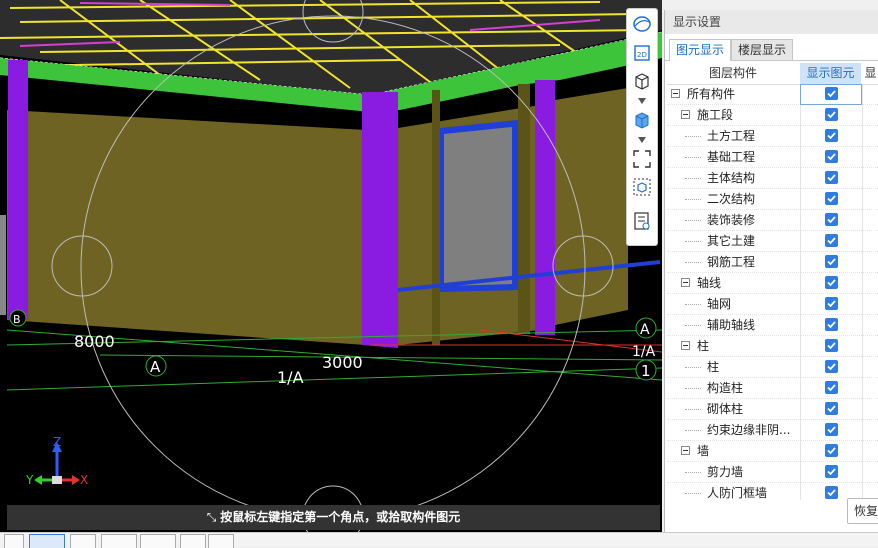  Describe the element at coordinates (733, 115) in the screenshot. I see `tree-row-name: 施工段` at that location.